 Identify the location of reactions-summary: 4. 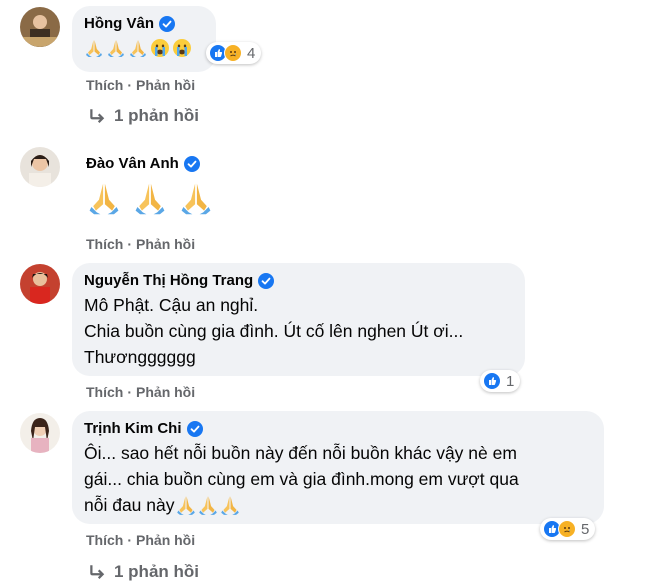
(234, 53).